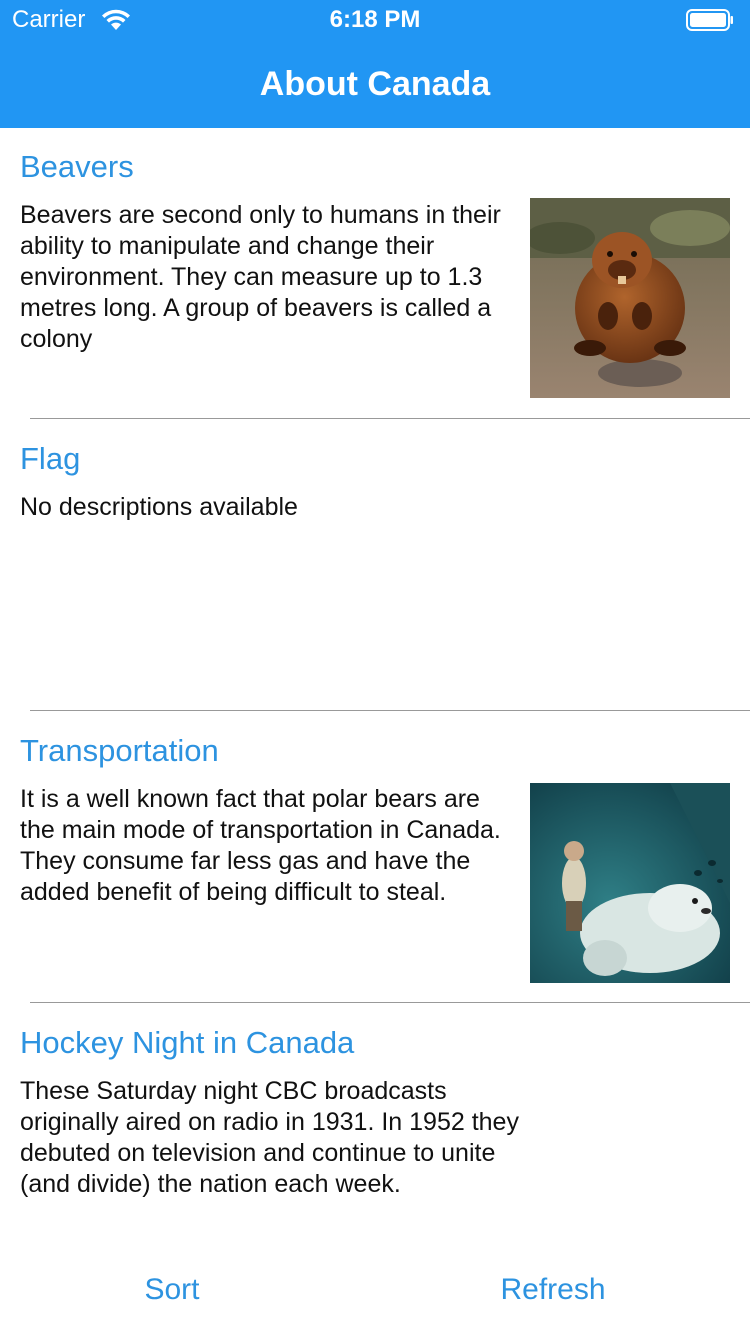  Describe the element at coordinates (709, 20) in the screenshot. I see `battery-icon` at that location.